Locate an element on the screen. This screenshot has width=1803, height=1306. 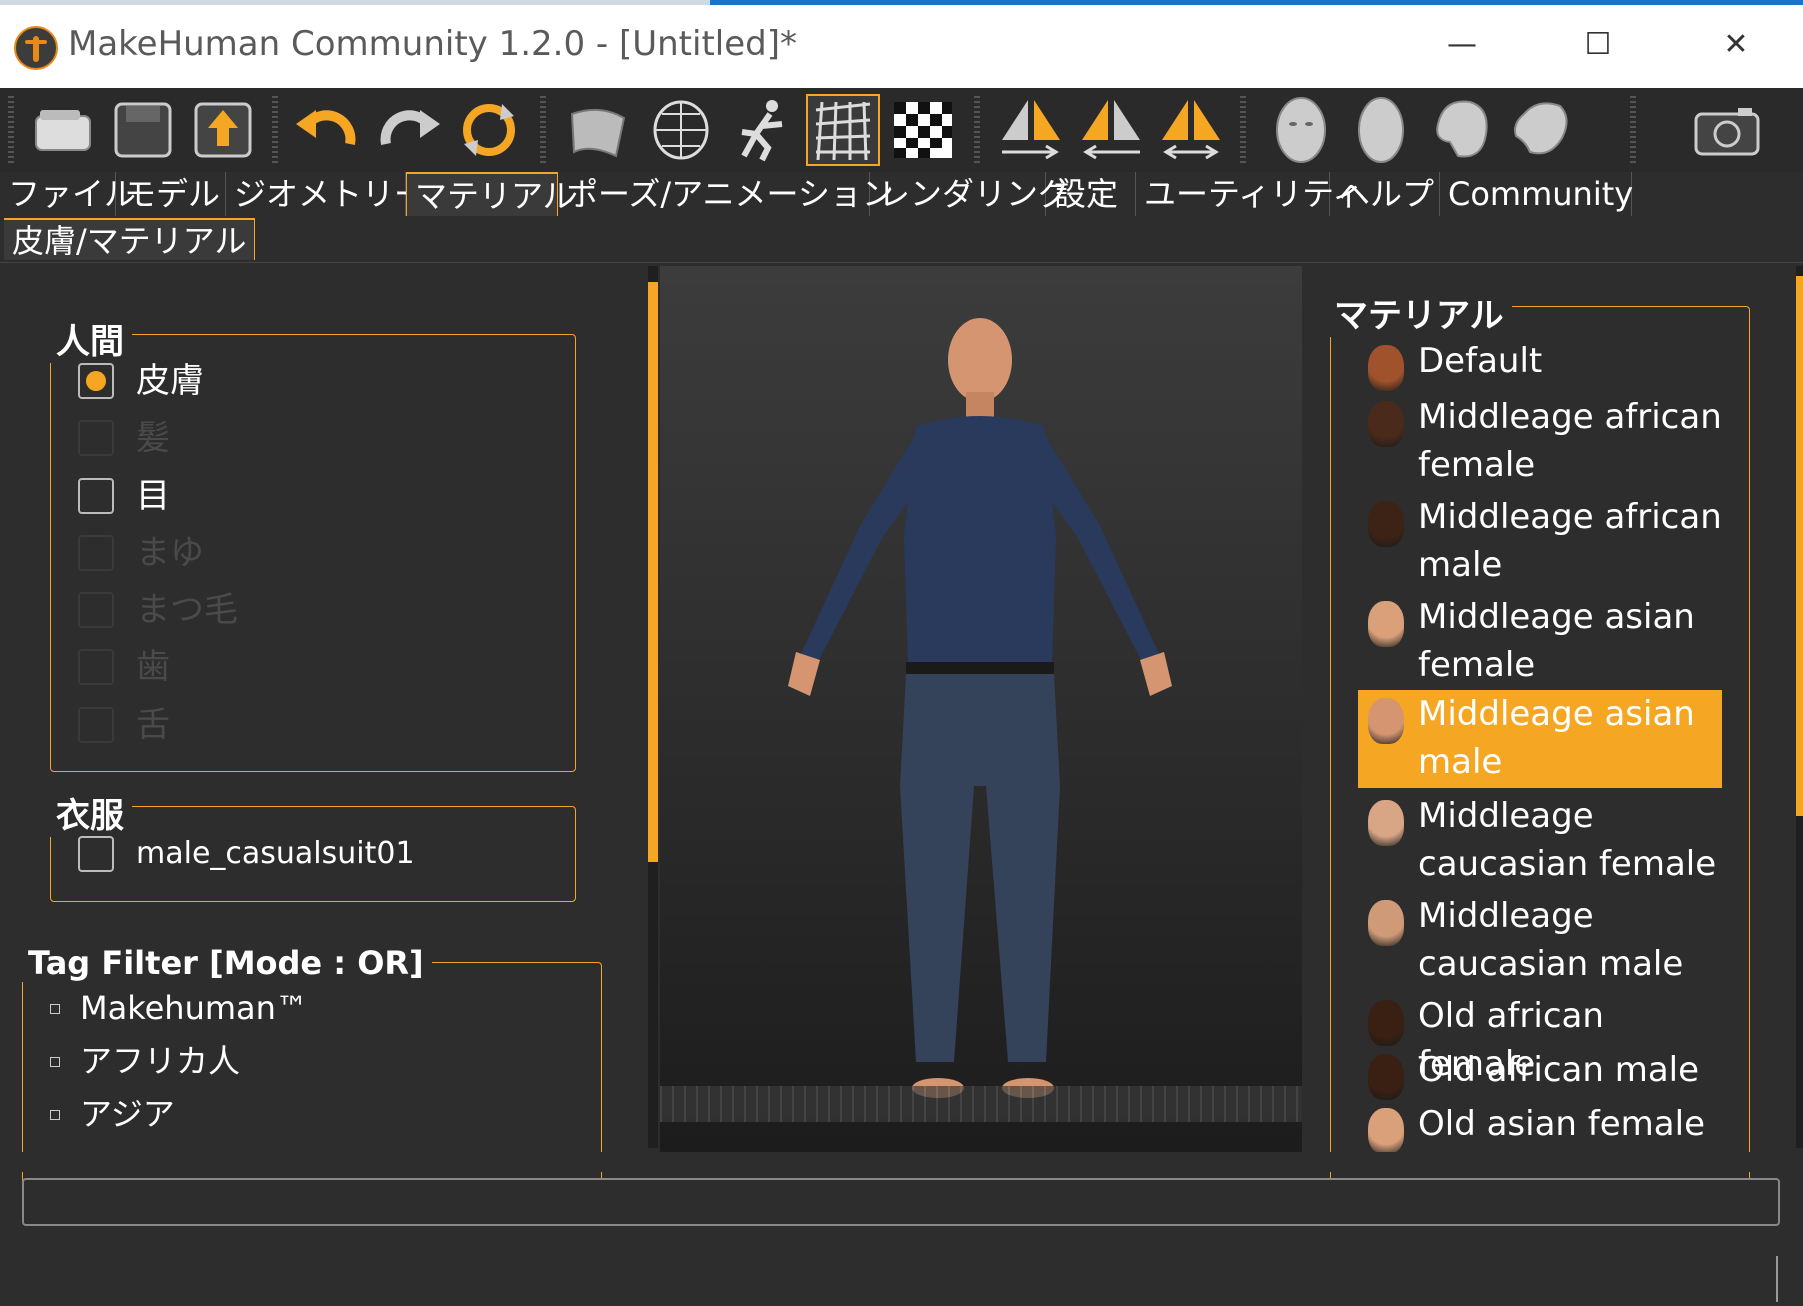
material-list-item: Middleage caucasian male is located at coordinates (1540, 941).